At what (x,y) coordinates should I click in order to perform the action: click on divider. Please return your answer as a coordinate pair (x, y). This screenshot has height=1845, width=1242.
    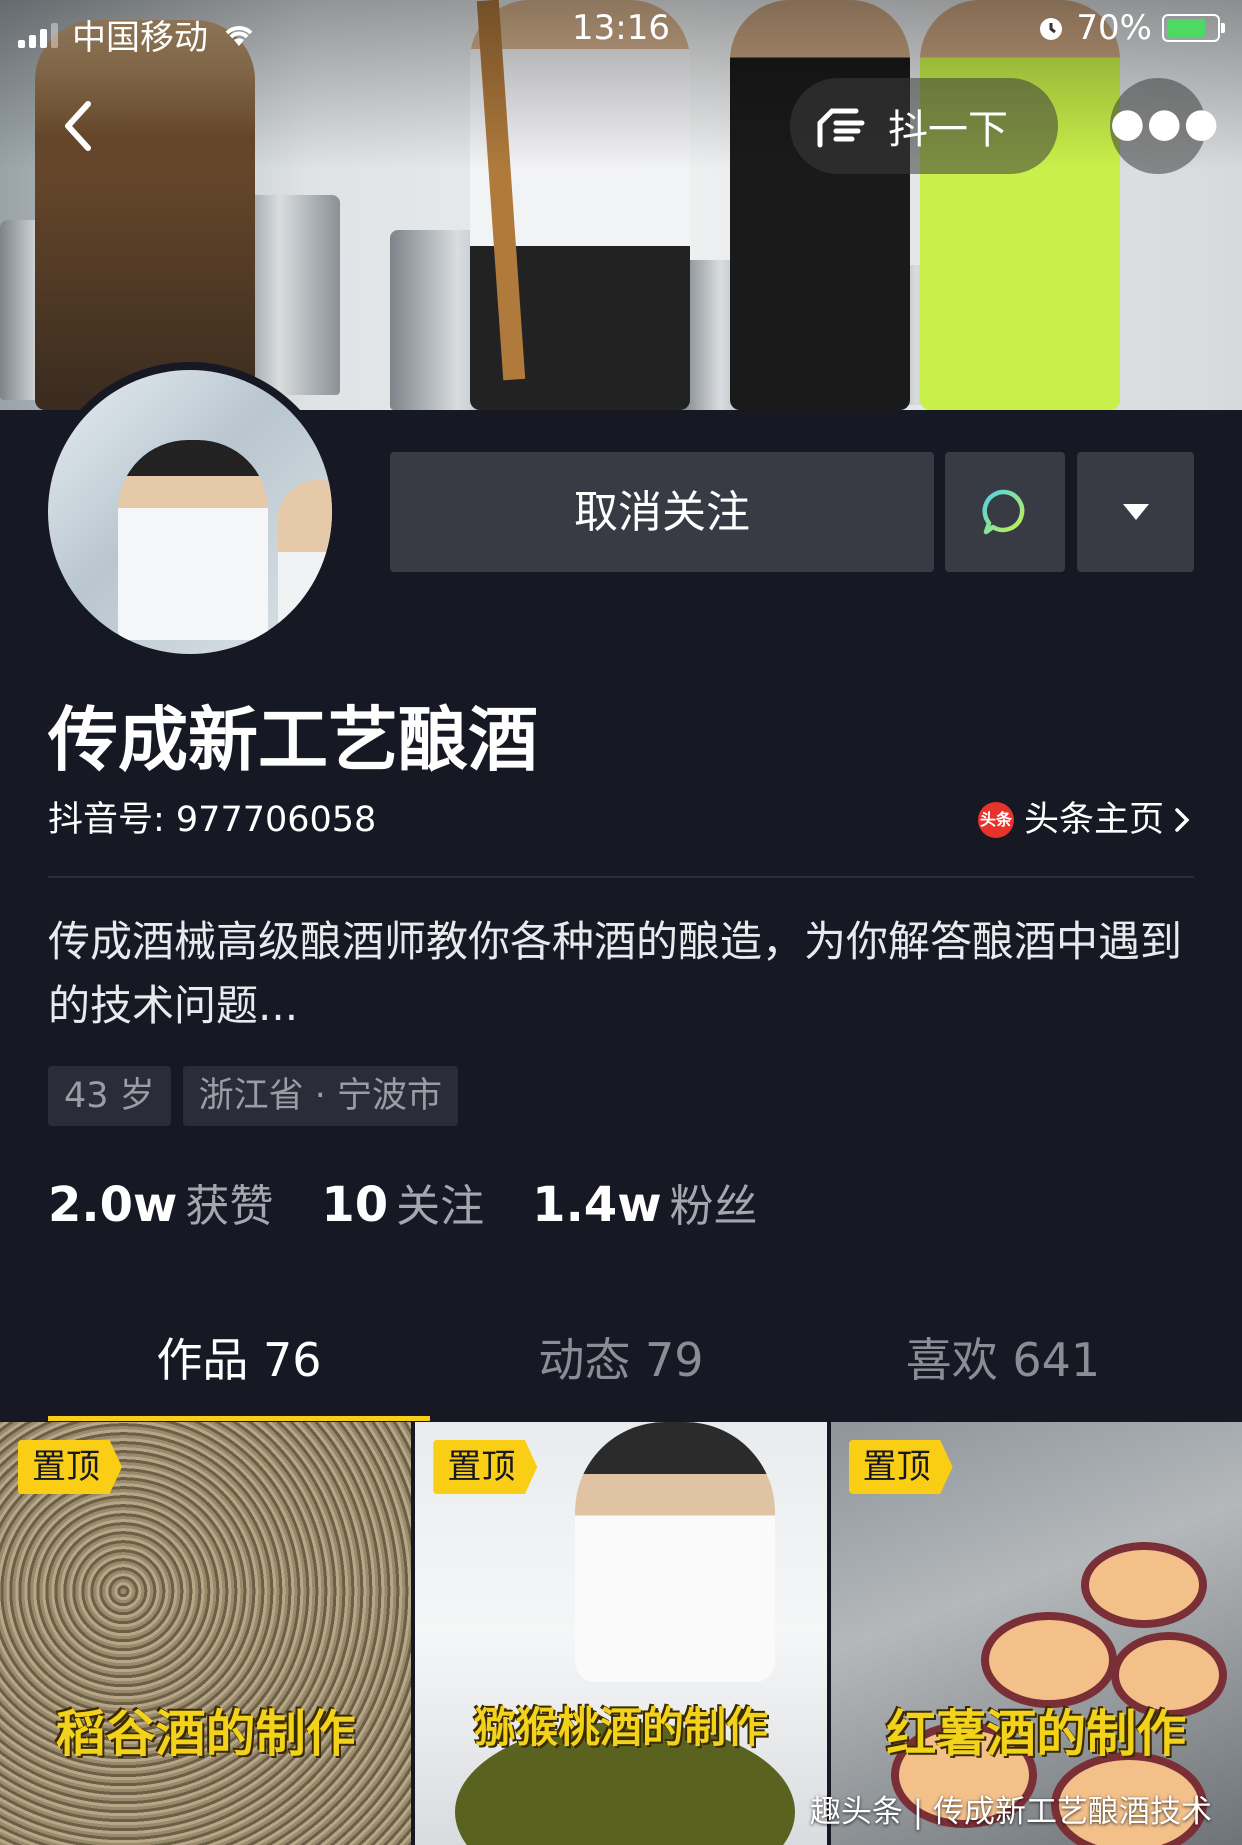
    Looking at the image, I should click on (621, 877).